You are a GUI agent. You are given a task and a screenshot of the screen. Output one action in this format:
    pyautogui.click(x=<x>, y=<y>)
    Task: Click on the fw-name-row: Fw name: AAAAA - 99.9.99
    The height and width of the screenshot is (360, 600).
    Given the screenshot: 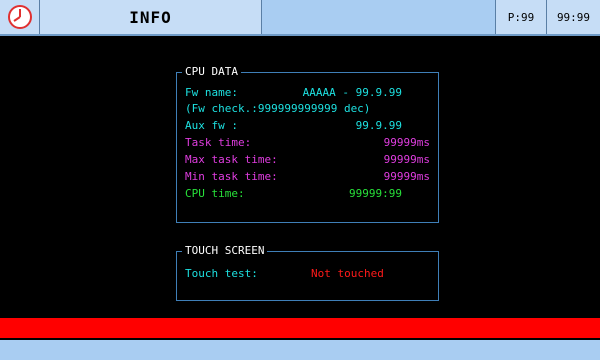 What is the action you would take?
    pyautogui.click(x=307, y=93)
    